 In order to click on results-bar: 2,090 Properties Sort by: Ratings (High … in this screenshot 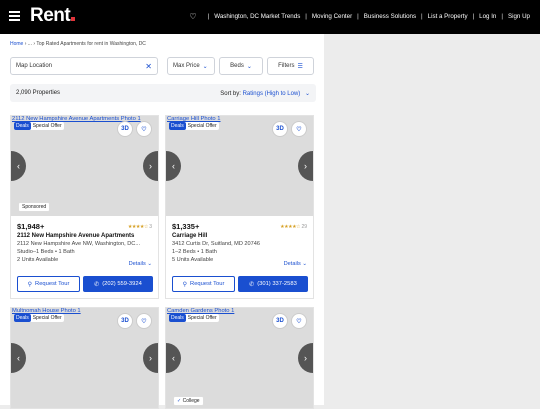, I will do `click(163, 93)`.